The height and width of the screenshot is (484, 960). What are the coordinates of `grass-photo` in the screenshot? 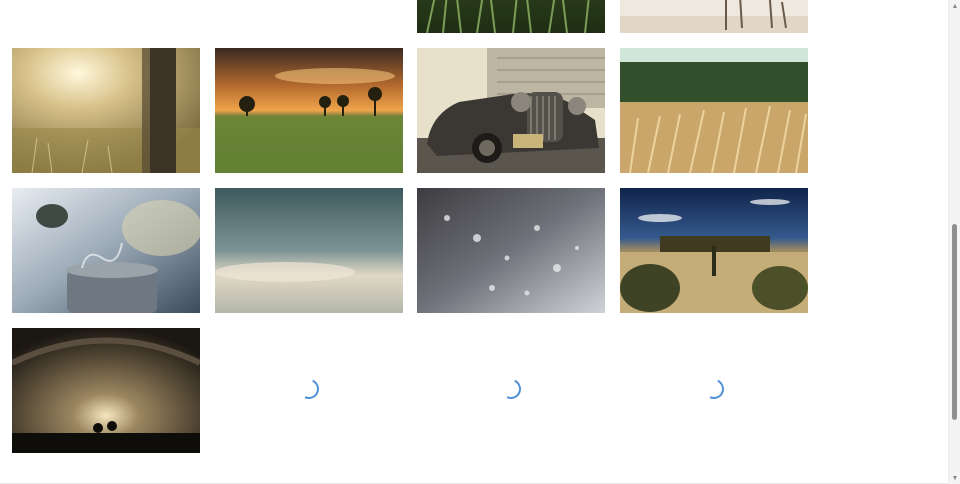 It's located at (511, 16).